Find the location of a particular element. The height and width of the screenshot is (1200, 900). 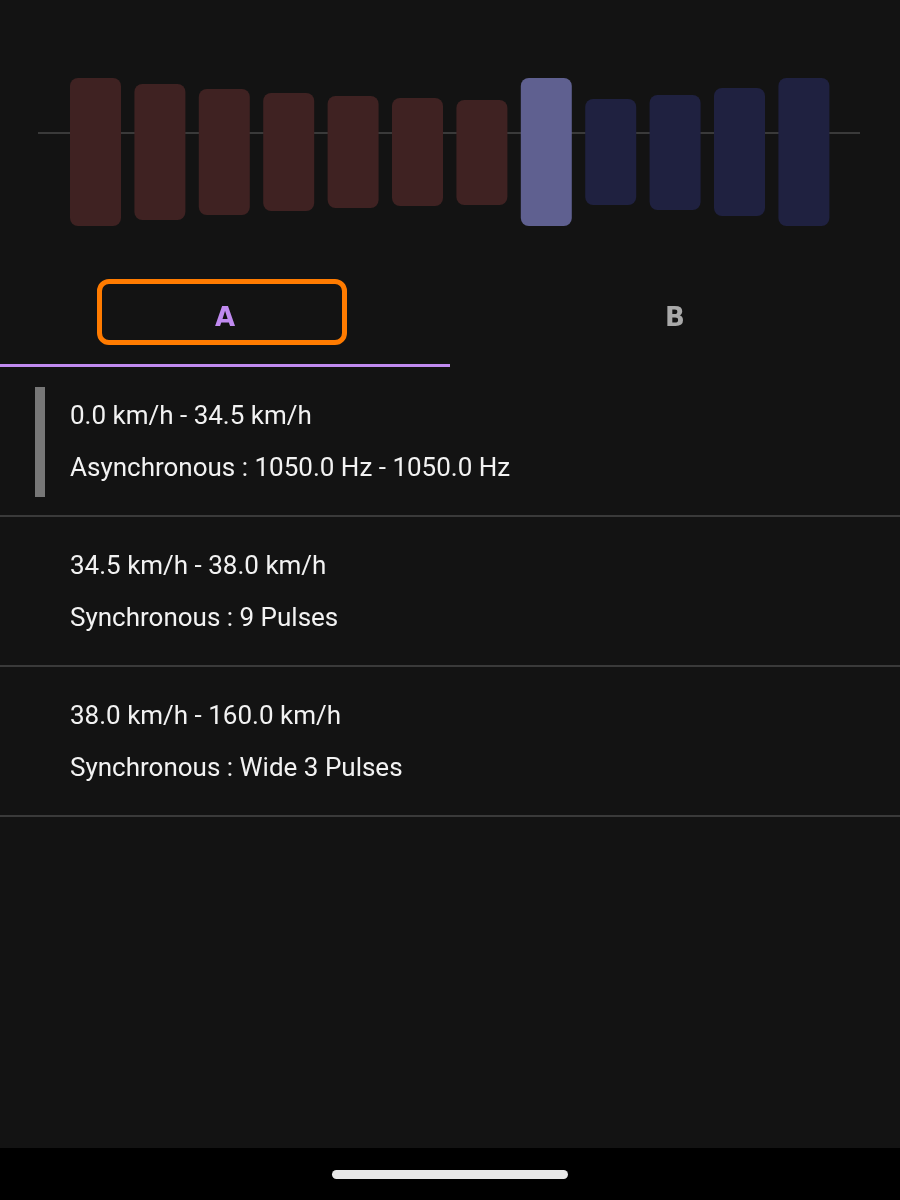

mode-text: Synchronous : 9 Pulses is located at coordinates (204, 617).